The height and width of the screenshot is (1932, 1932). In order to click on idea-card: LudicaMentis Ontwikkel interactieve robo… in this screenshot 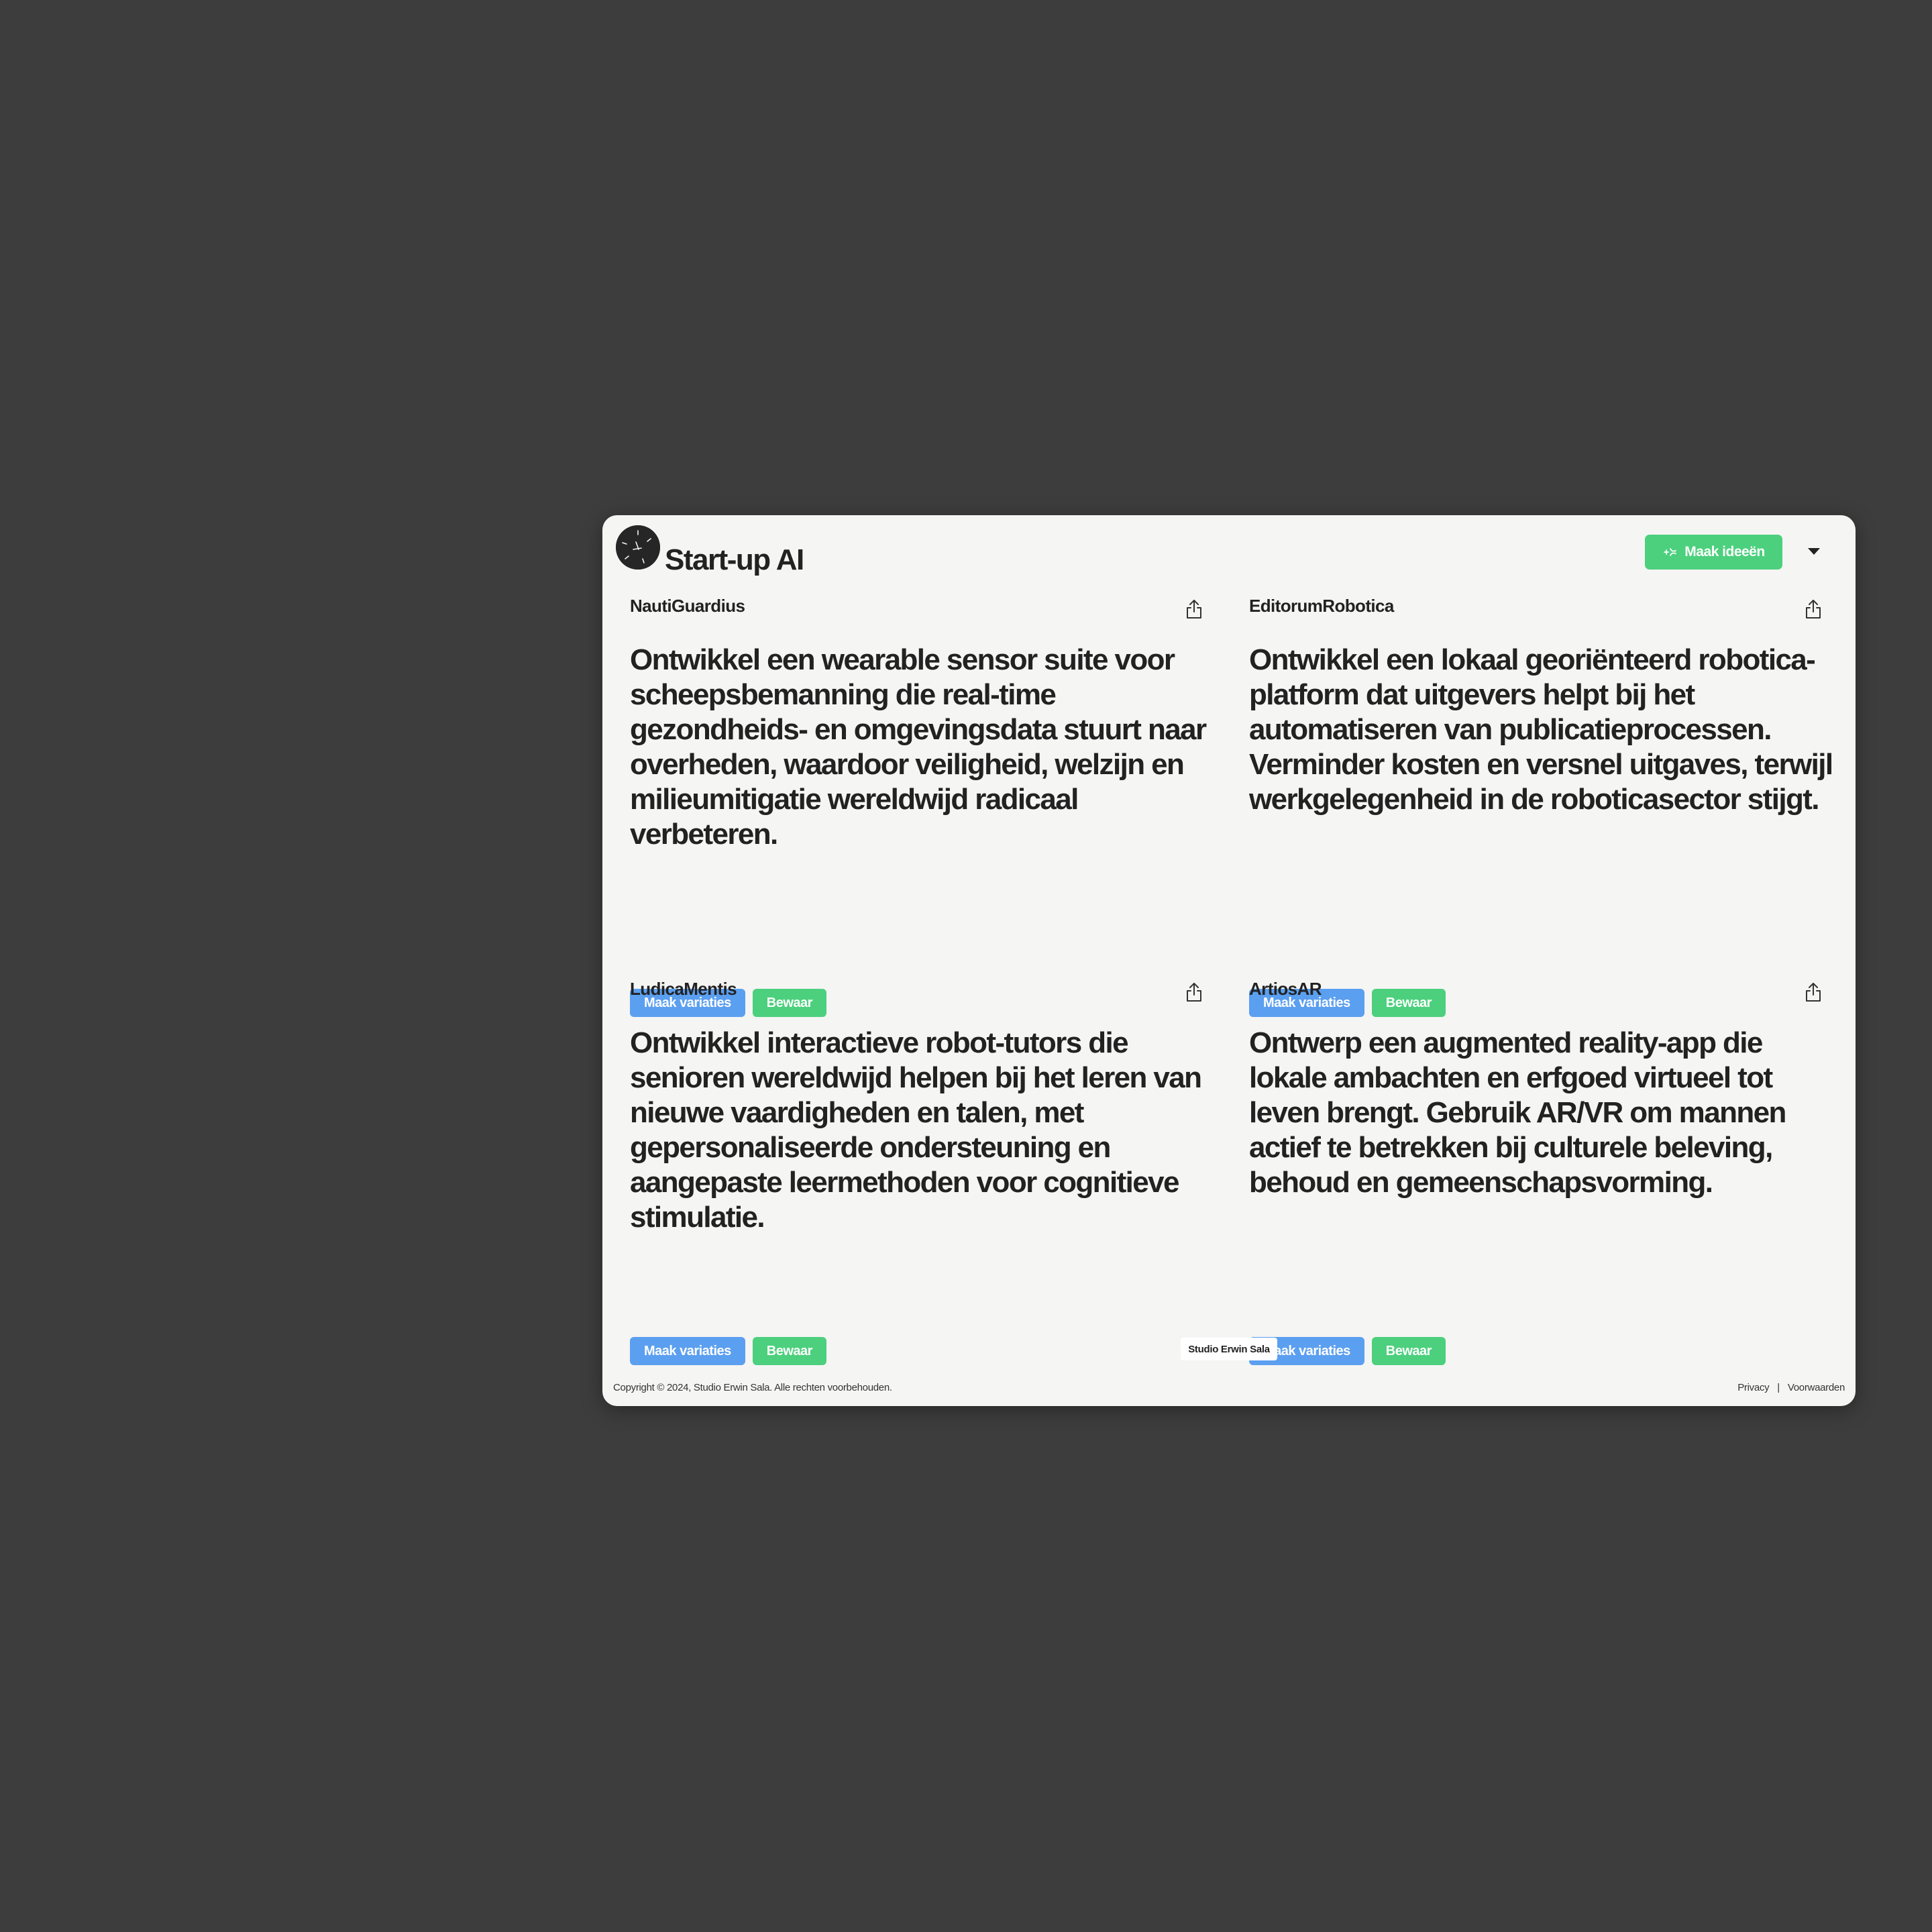, I will do `click(918, 1172)`.